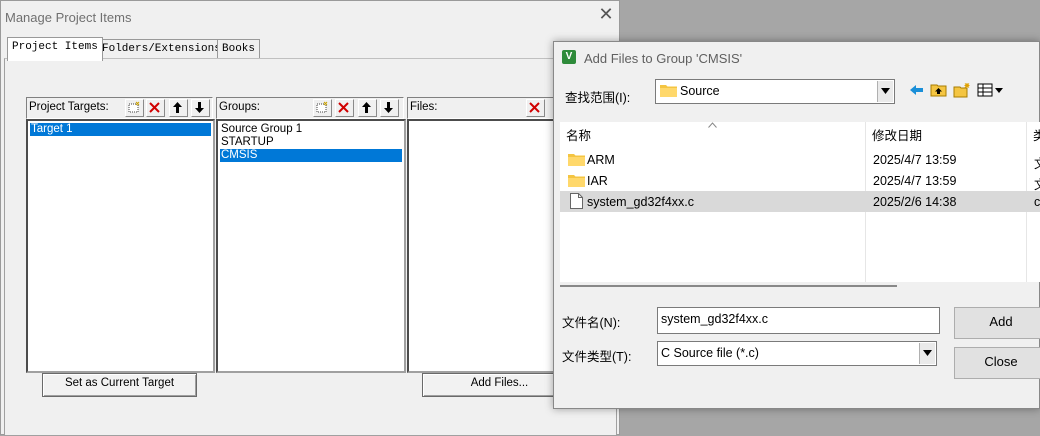  What do you see at coordinates (69, 107) in the screenshot?
I see `targets-label: Project Targets:` at bounding box center [69, 107].